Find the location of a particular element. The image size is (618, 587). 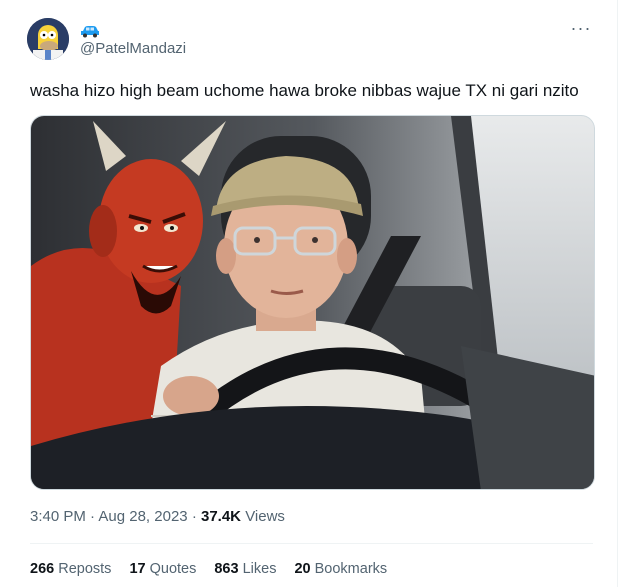

views-label: Views is located at coordinates (265, 516).